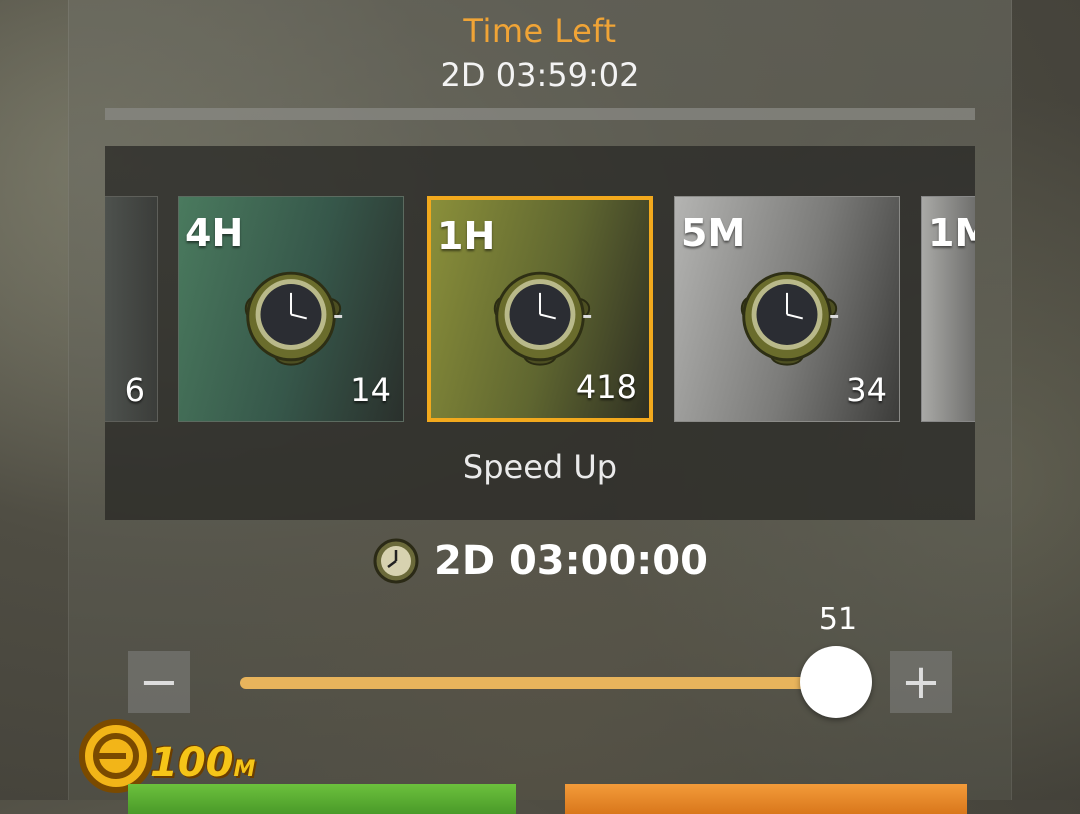 This screenshot has width=1080, height=814. What do you see at coordinates (244, 769) in the screenshot?
I see `coin-amount-unit: M` at bounding box center [244, 769].